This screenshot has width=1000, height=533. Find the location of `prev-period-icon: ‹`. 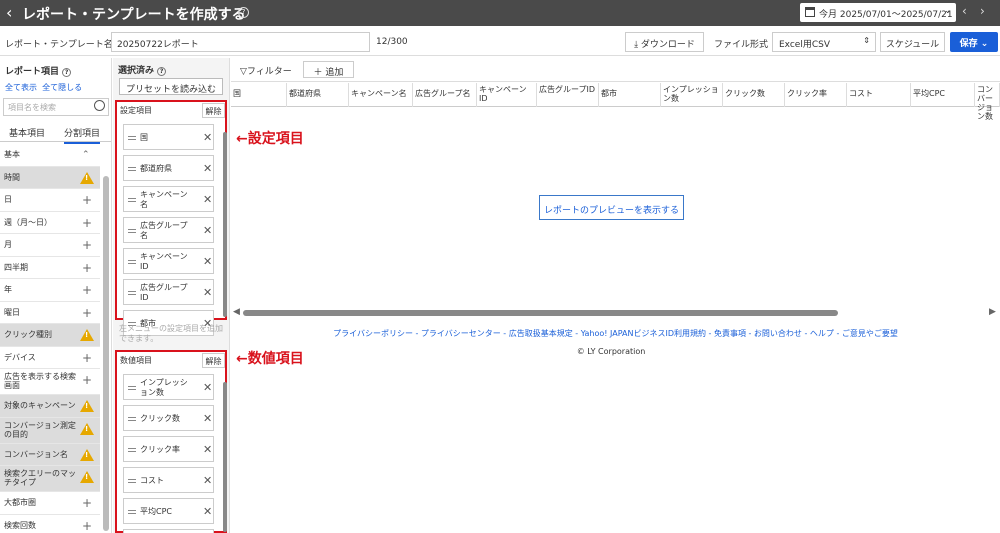

prev-period-icon: ‹ is located at coordinates (964, 11).